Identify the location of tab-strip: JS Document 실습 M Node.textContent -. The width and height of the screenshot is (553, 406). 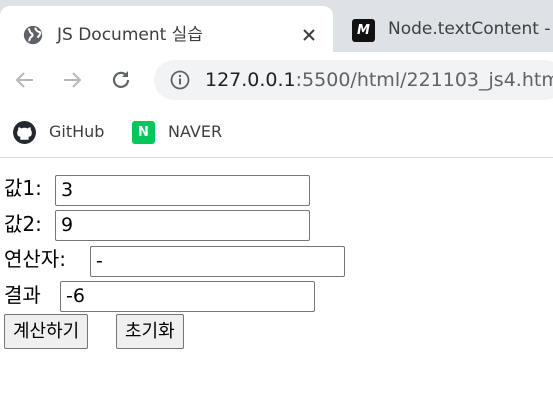
(276, 26).